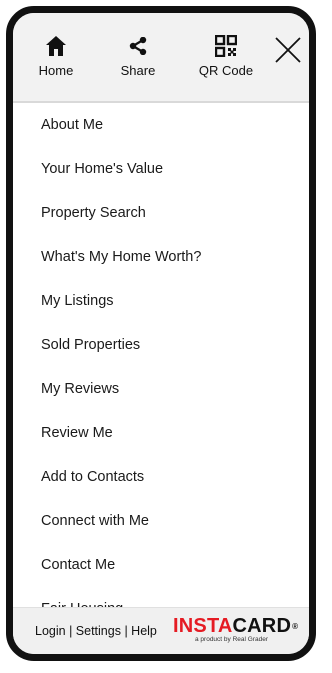 This screenshot has height=673, width=332. I want to click on brand-subtitle: a product by Real Grader, so click(231, 639).